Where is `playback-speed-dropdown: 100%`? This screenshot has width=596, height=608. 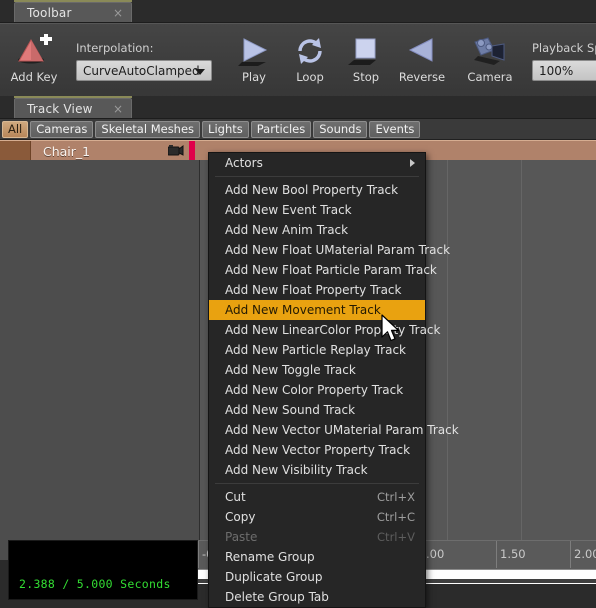 playback-speed-dropdown: 100% is located at coordinates (564, 70).